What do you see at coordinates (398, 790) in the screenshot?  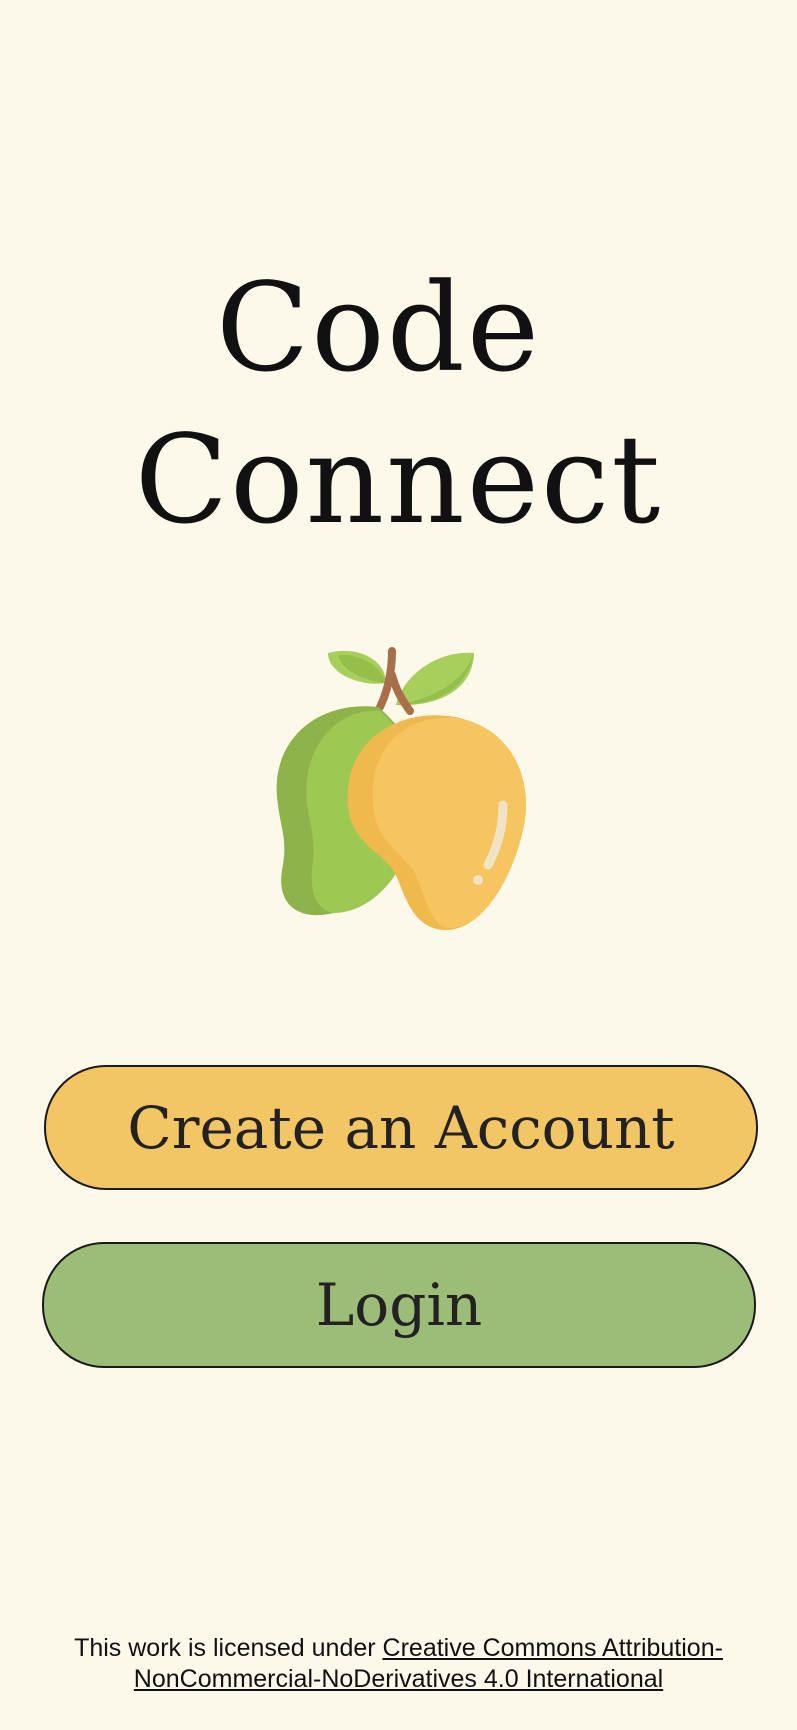 I see `mango-icon` at bounding box center [398, 790].